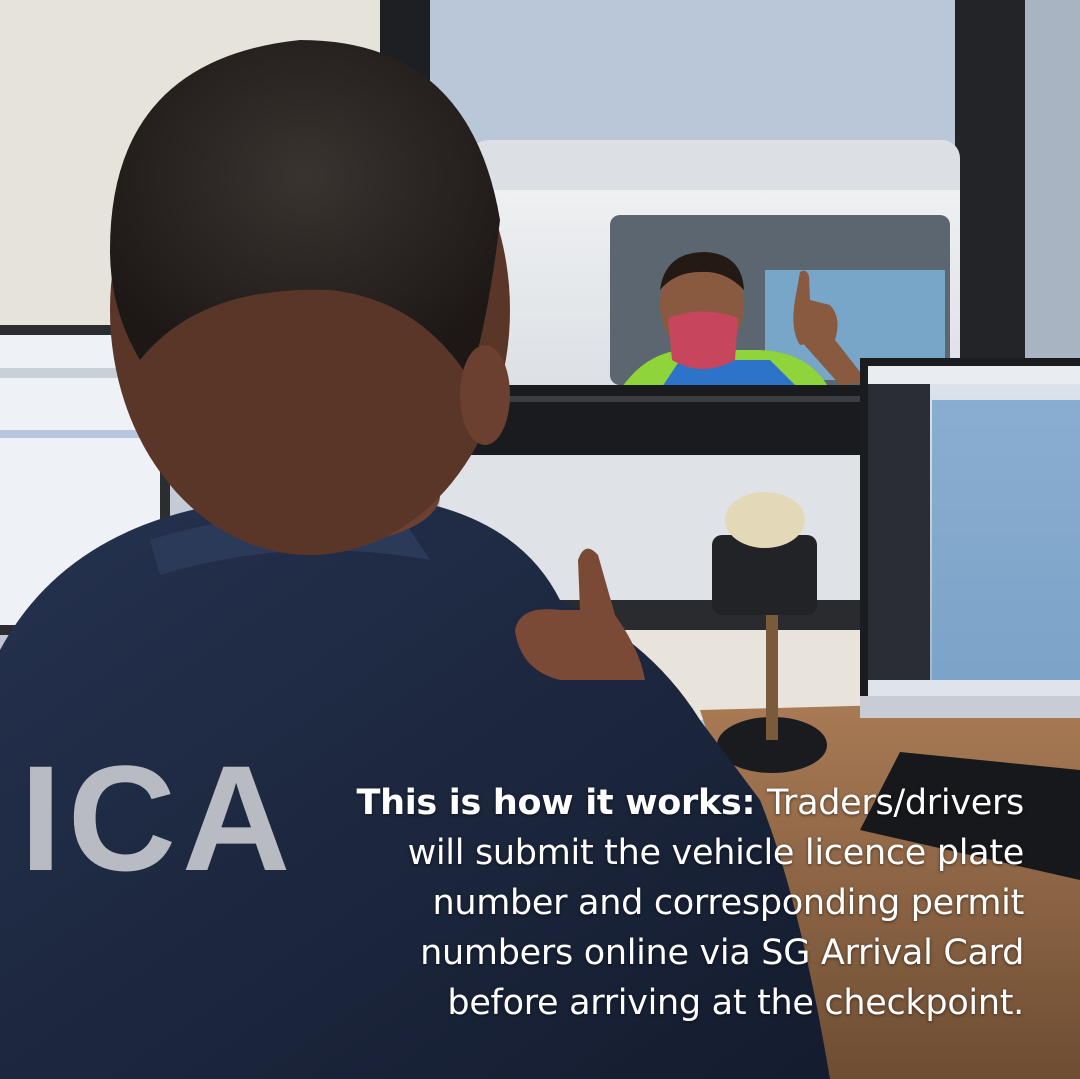 The height and width of the screenshot is (1079, 1080). Describe the element at coordinates (970, 707) in the screenshot. I see `right-monitor-chin` at that location.